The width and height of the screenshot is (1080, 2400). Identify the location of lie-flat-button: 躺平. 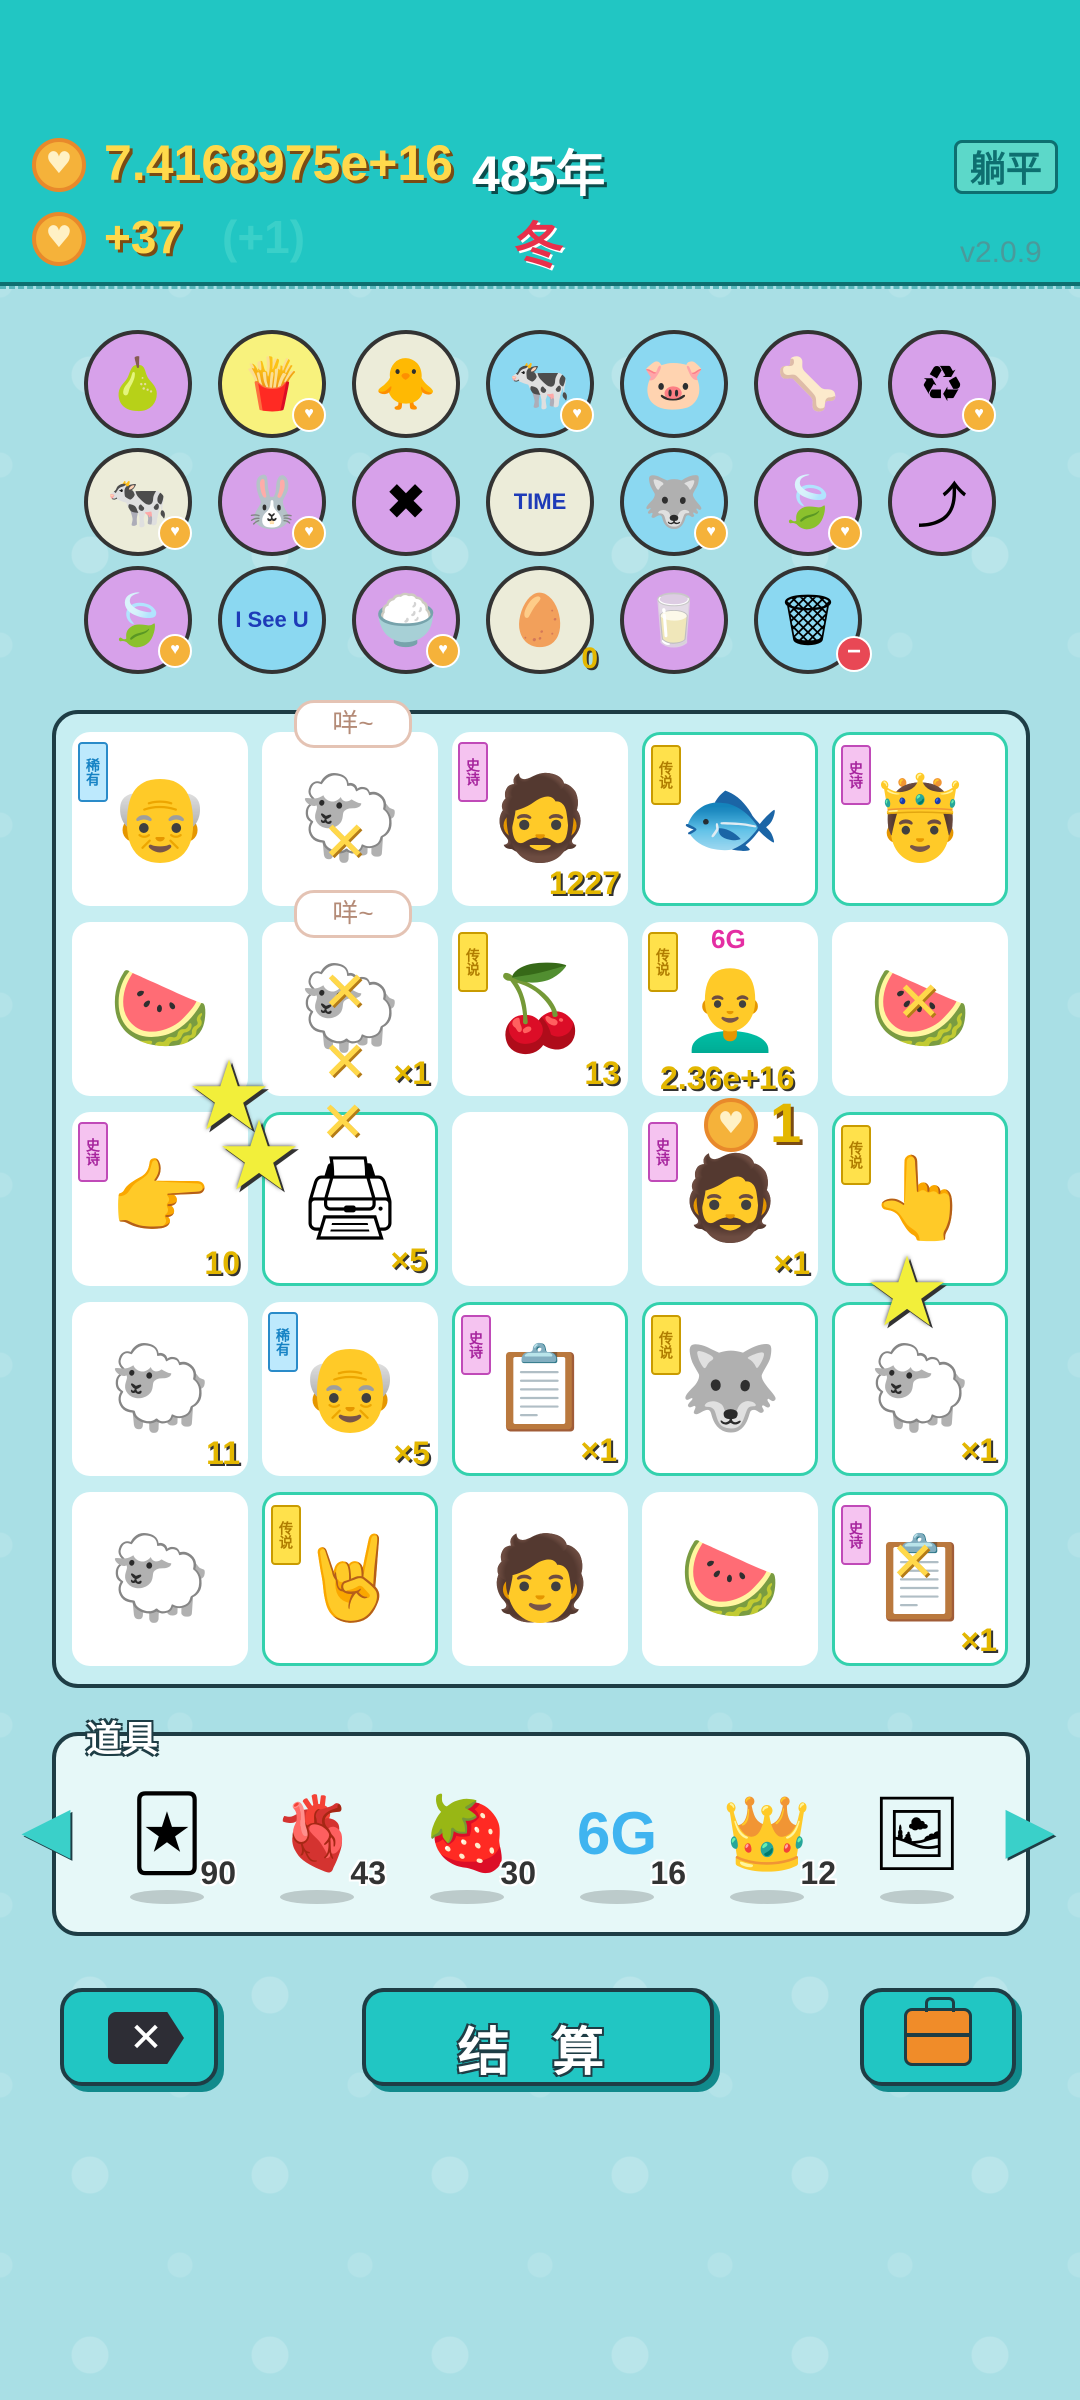
(1006, 167).